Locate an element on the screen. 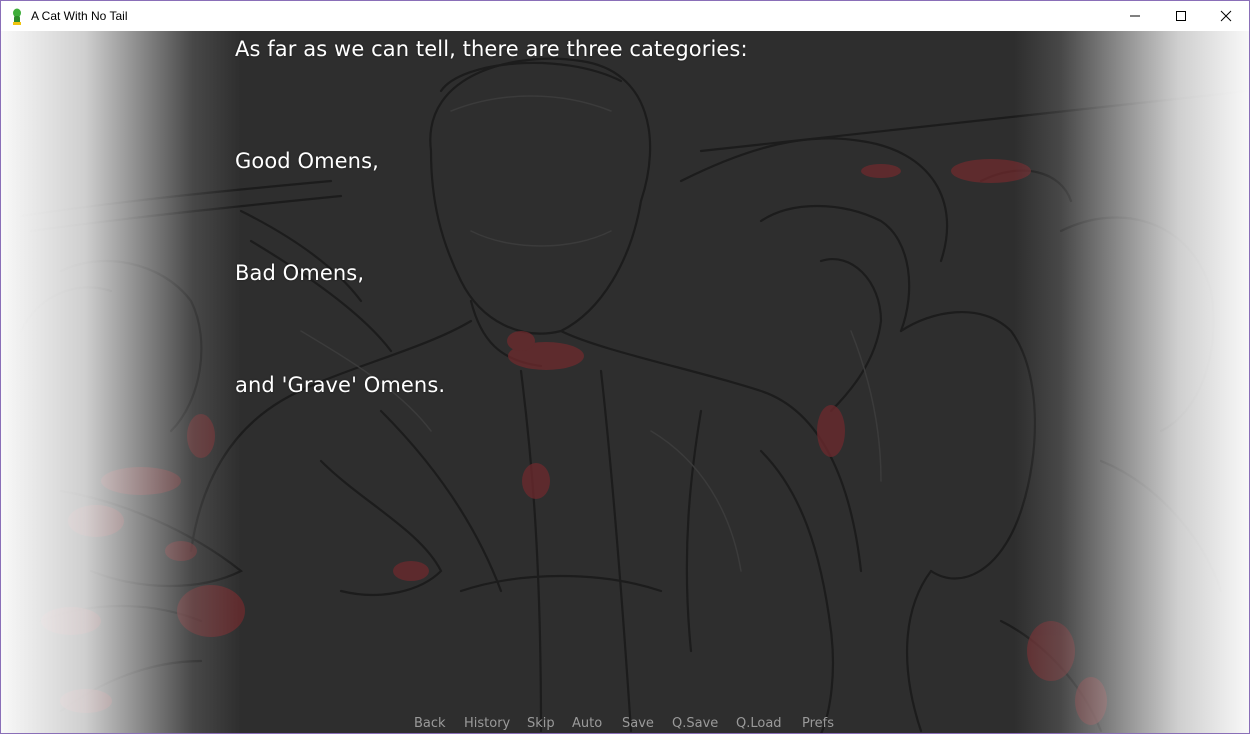 This screenshot has width=1250, height=734. green-figure-icon is located at coordinates (17, 16).